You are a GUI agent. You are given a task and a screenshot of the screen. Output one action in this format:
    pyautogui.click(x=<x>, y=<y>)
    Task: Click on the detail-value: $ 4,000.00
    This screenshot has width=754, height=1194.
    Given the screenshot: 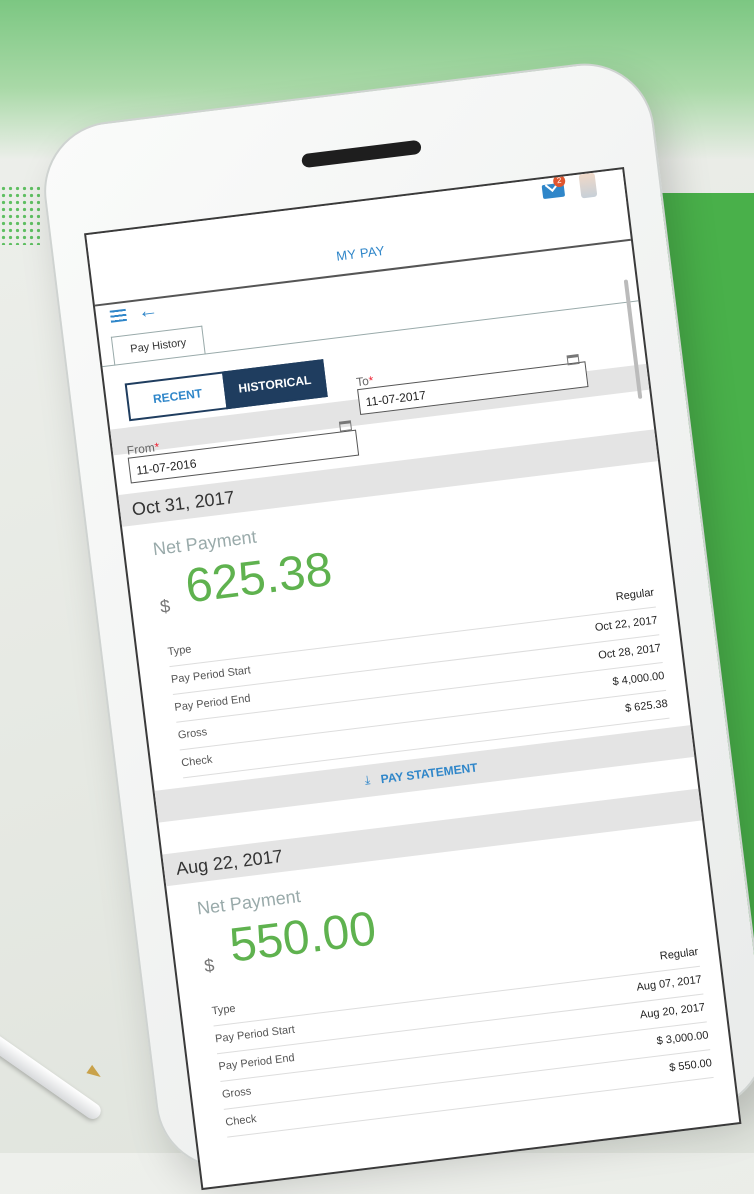 What is the action you would take?
    pyautogui.click(x=638, y=679)
    